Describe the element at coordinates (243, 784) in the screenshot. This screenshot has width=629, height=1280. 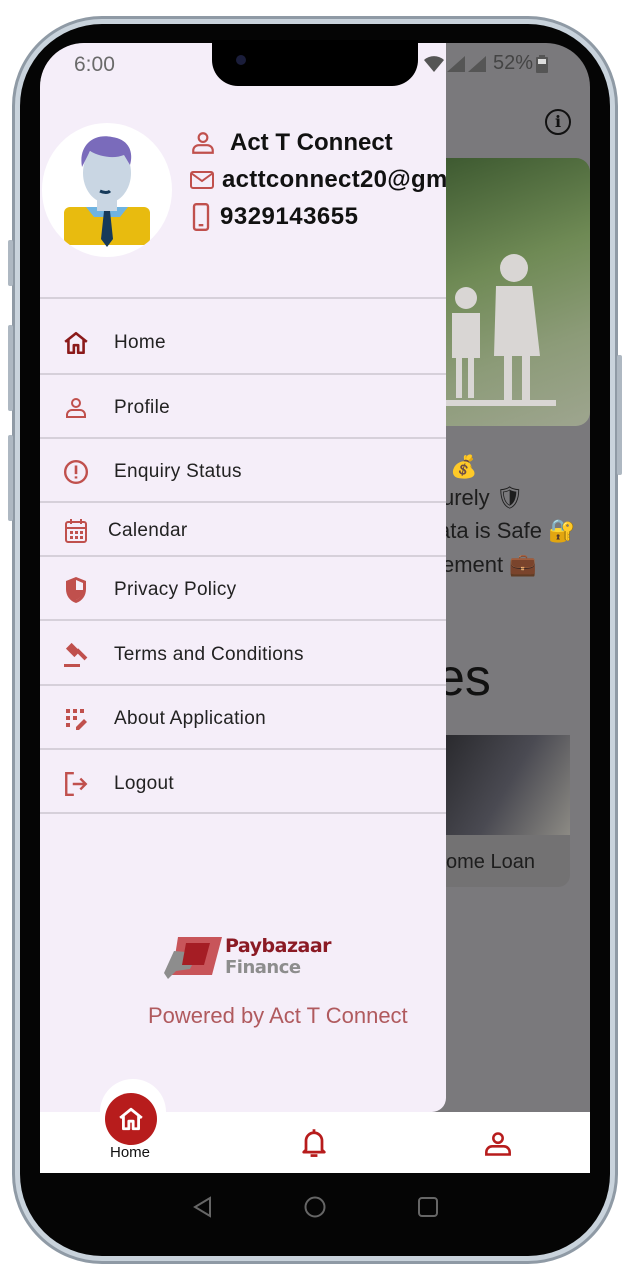
I see `menu-item-logout: Logout` at that location.